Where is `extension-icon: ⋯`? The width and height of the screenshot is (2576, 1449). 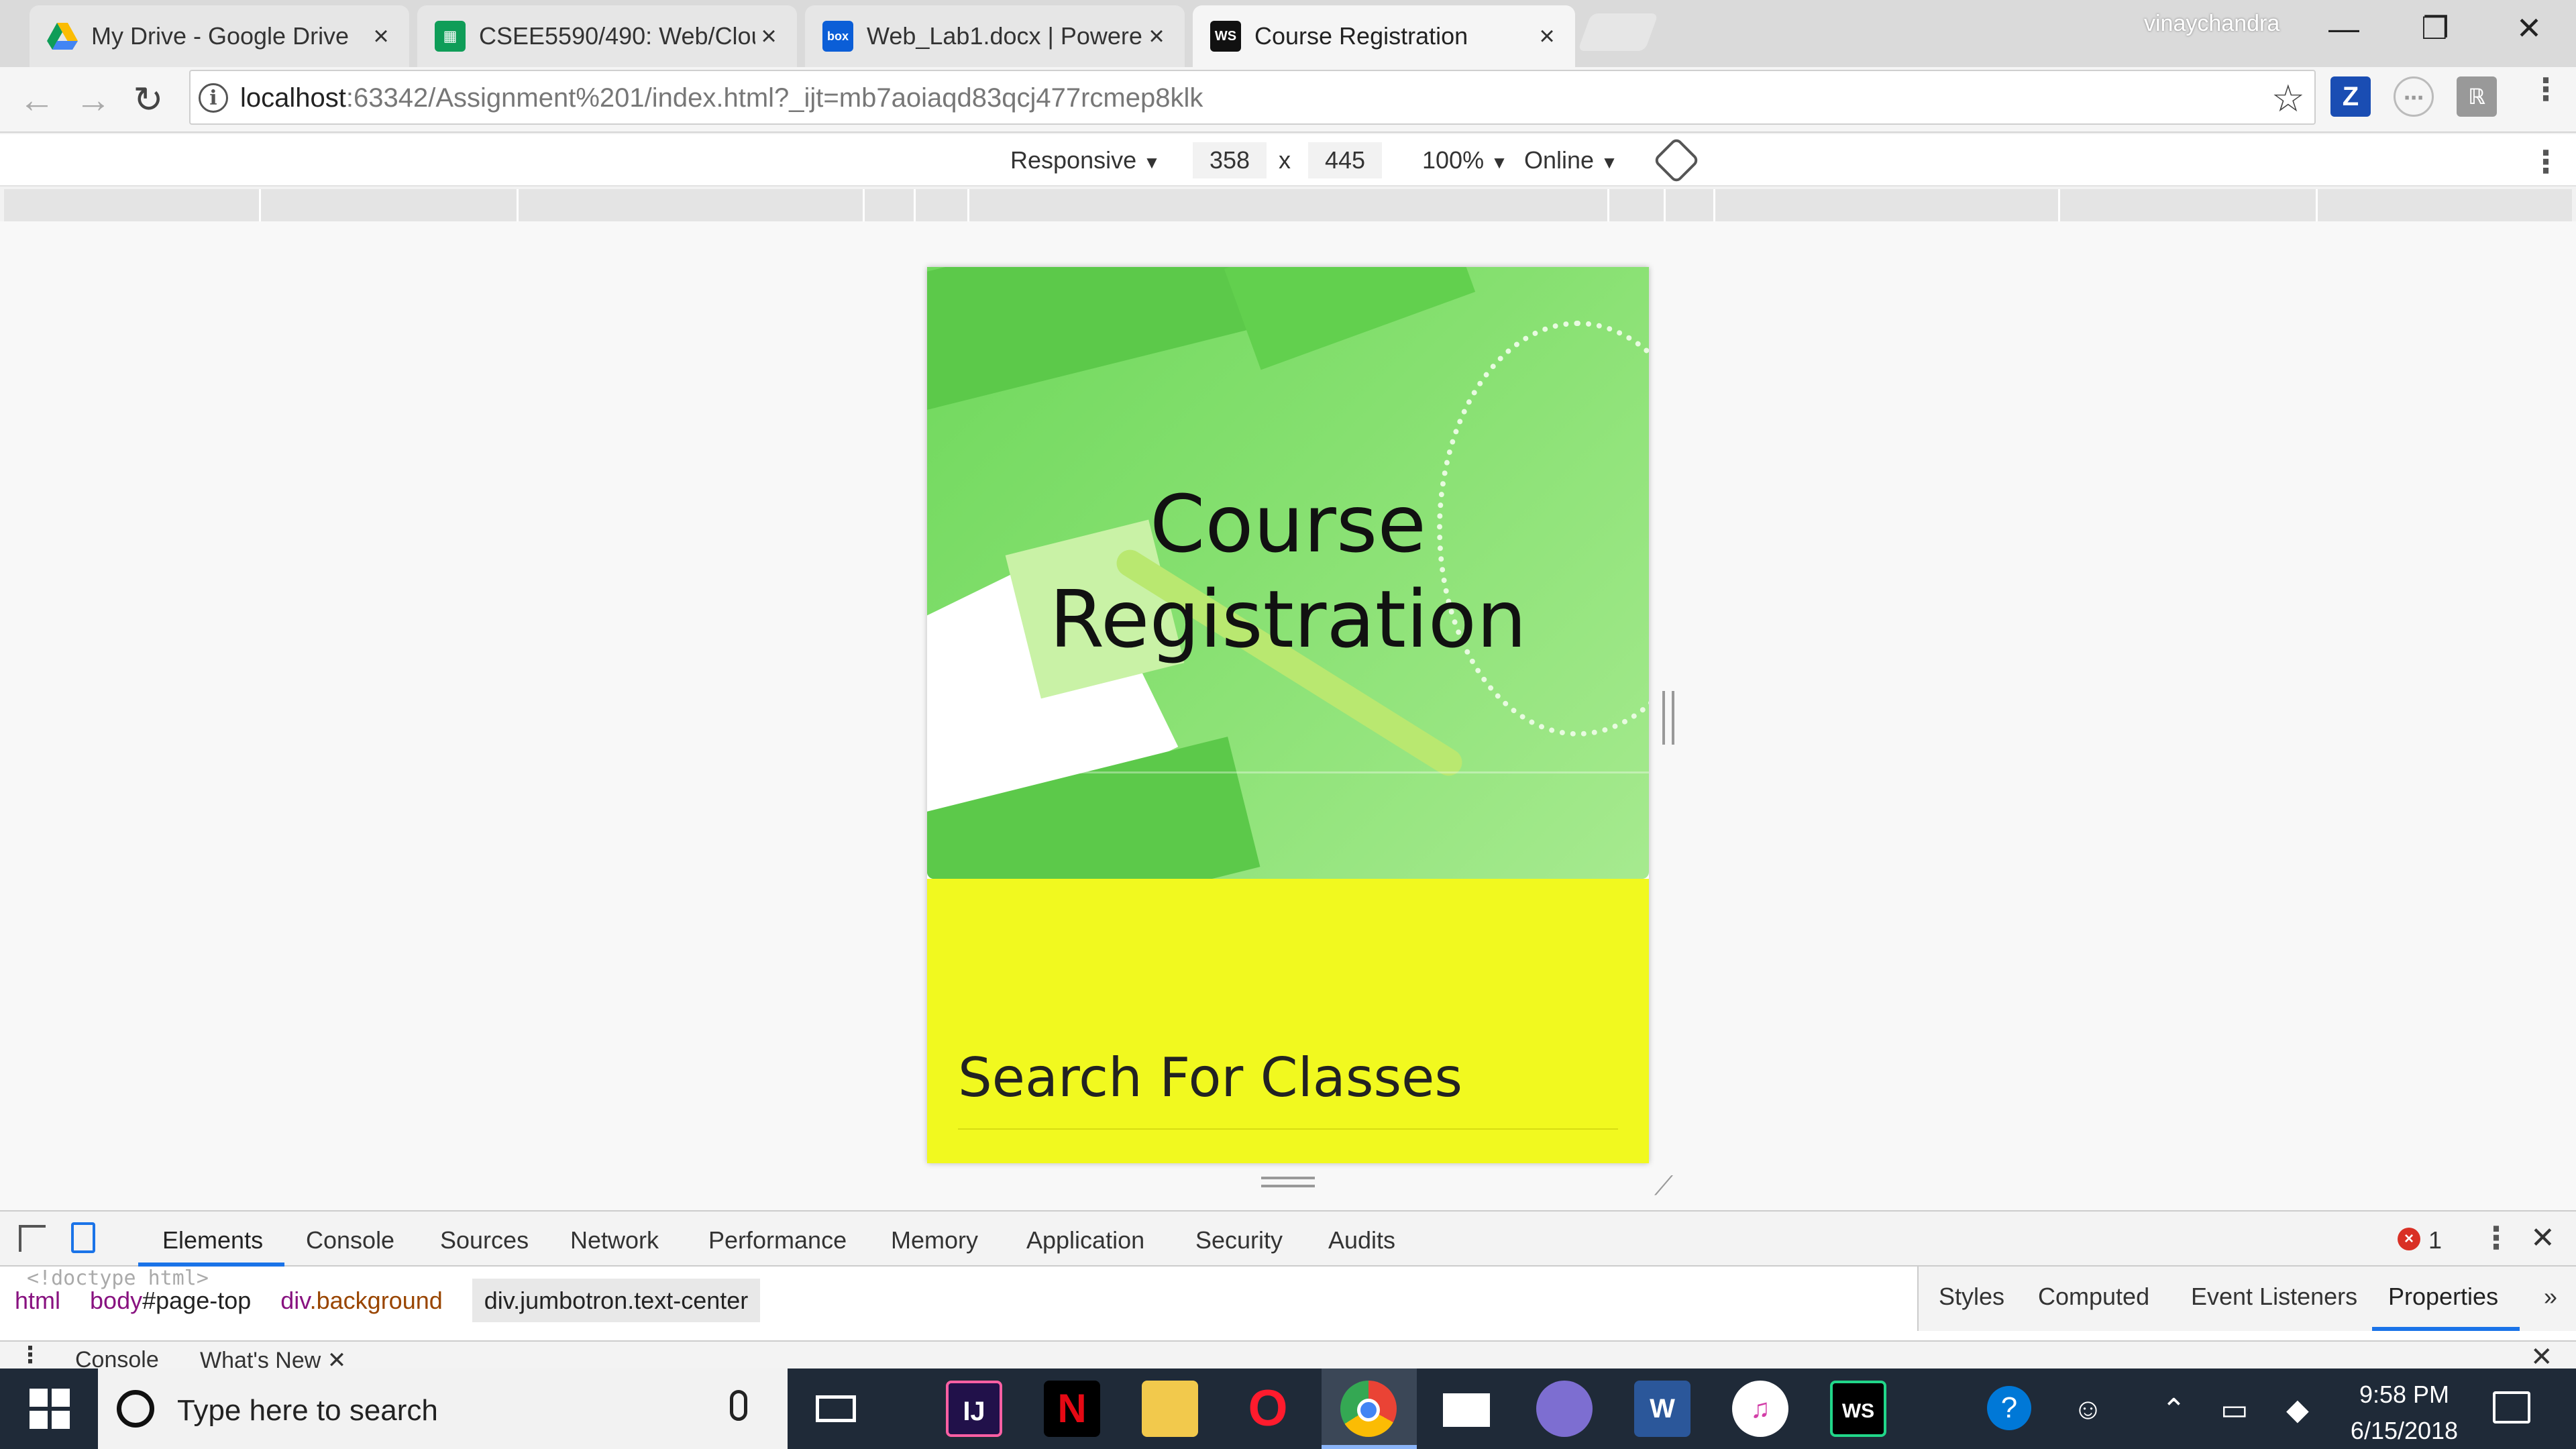
extension-icon: ⋯ is located at coordinates (2414, 96).